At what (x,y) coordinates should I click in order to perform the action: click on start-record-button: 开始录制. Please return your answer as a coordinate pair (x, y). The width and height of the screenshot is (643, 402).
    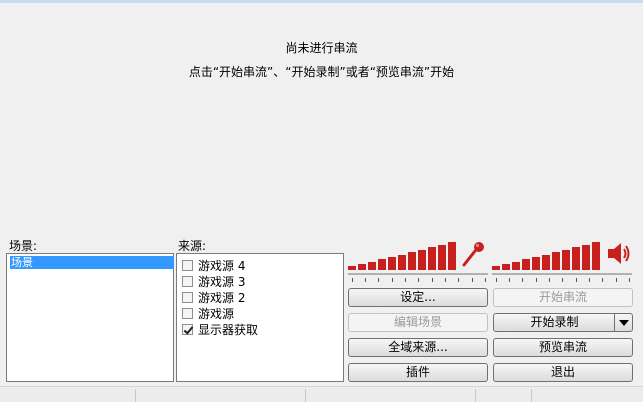
    Looking at the image, I should click on (563, 322).